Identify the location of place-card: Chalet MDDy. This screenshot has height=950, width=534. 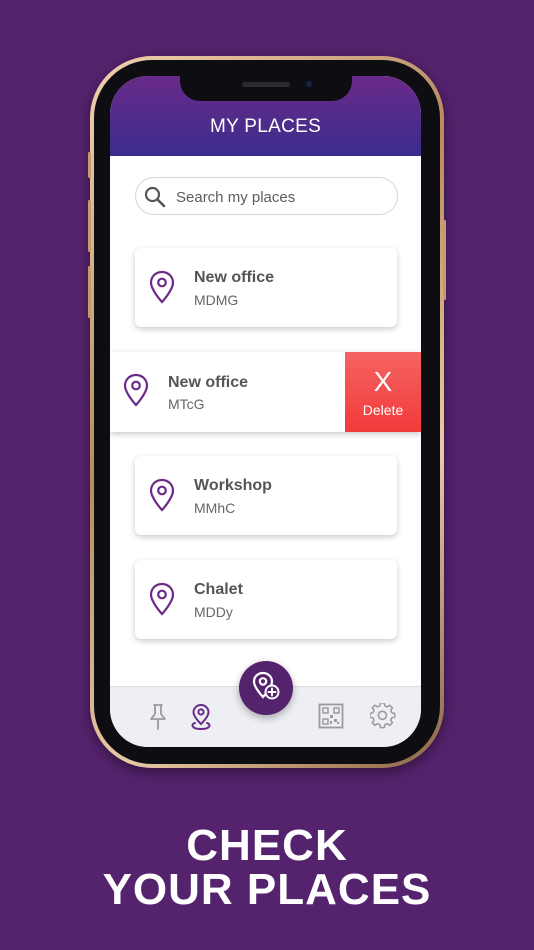
(266, 599).